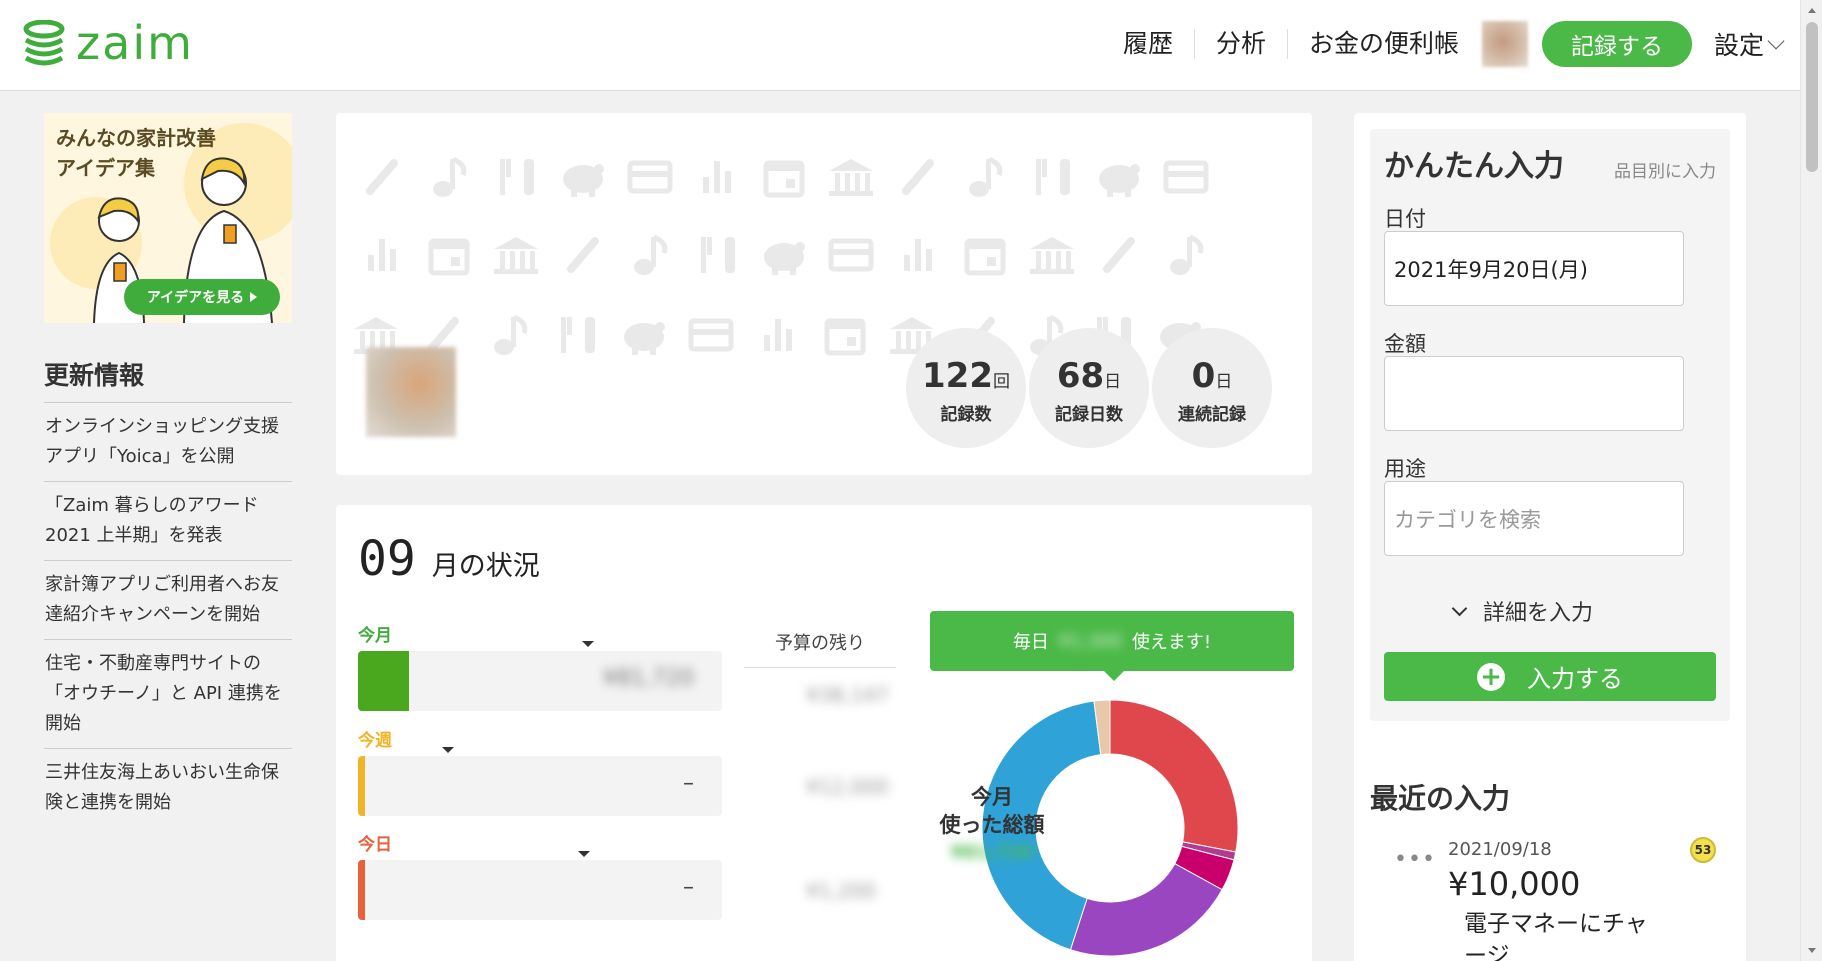 The height and width of the screenshot is (961, 1822). I want to click on month-spent-value: ¥81,720, so click(648, 678).